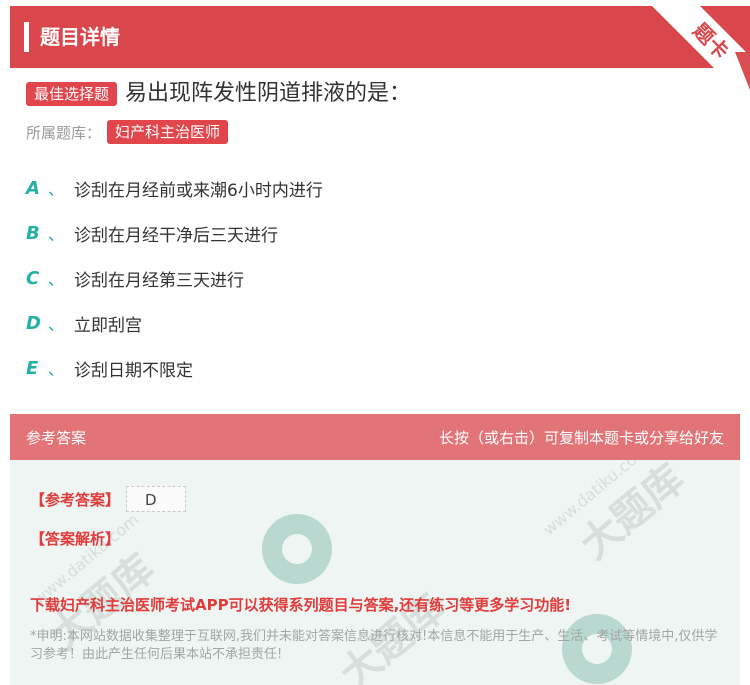  What do you see at coordinates (26, 37) in the screenshot?
I see `header-accent-bar` at bounding box center [26, 37].